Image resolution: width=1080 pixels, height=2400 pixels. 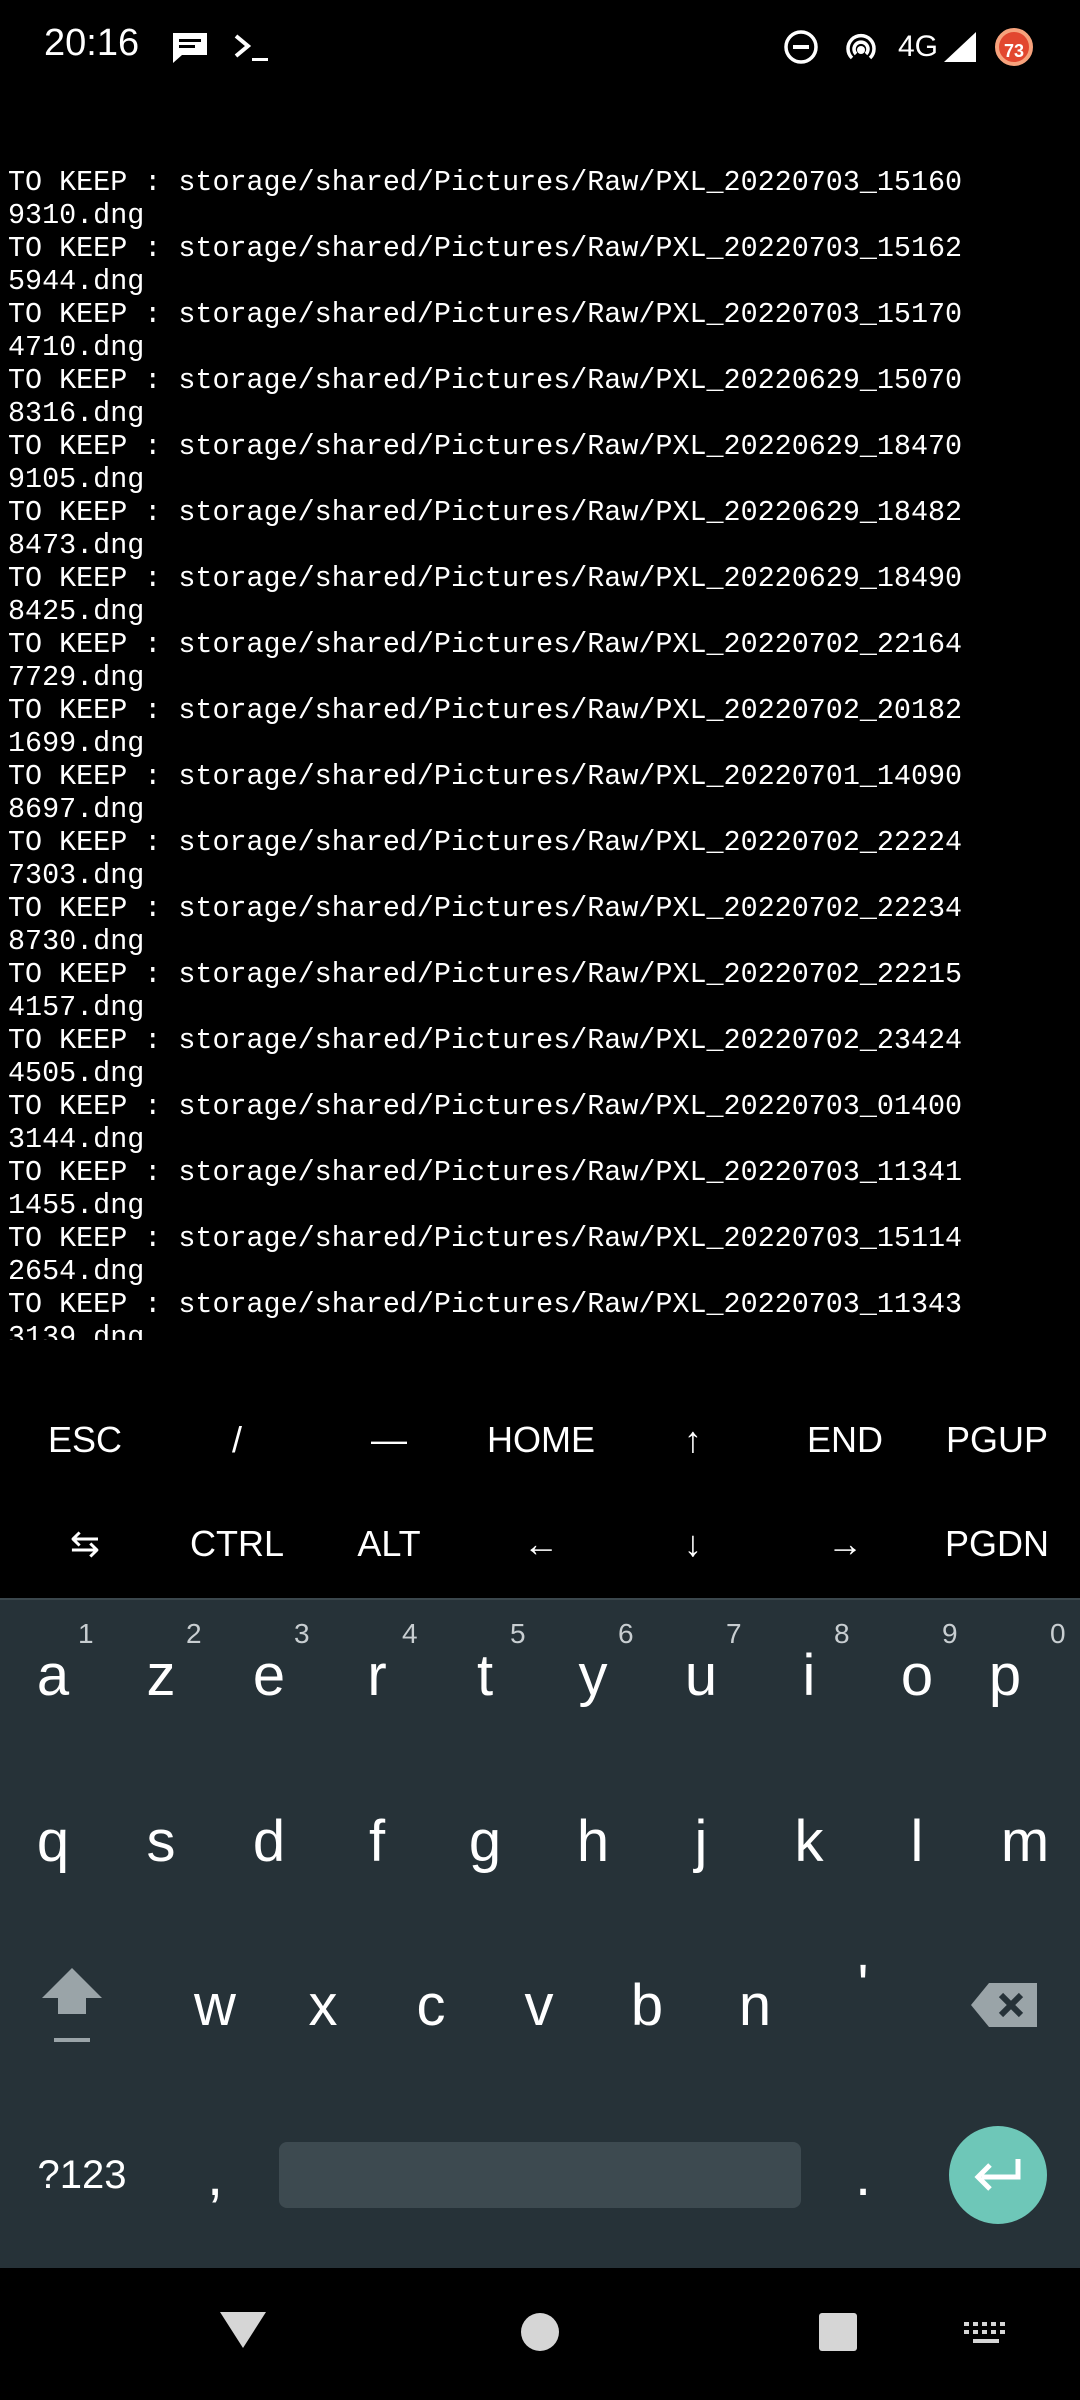 I want to click on key-label: w, so click(x=215, y=2005).